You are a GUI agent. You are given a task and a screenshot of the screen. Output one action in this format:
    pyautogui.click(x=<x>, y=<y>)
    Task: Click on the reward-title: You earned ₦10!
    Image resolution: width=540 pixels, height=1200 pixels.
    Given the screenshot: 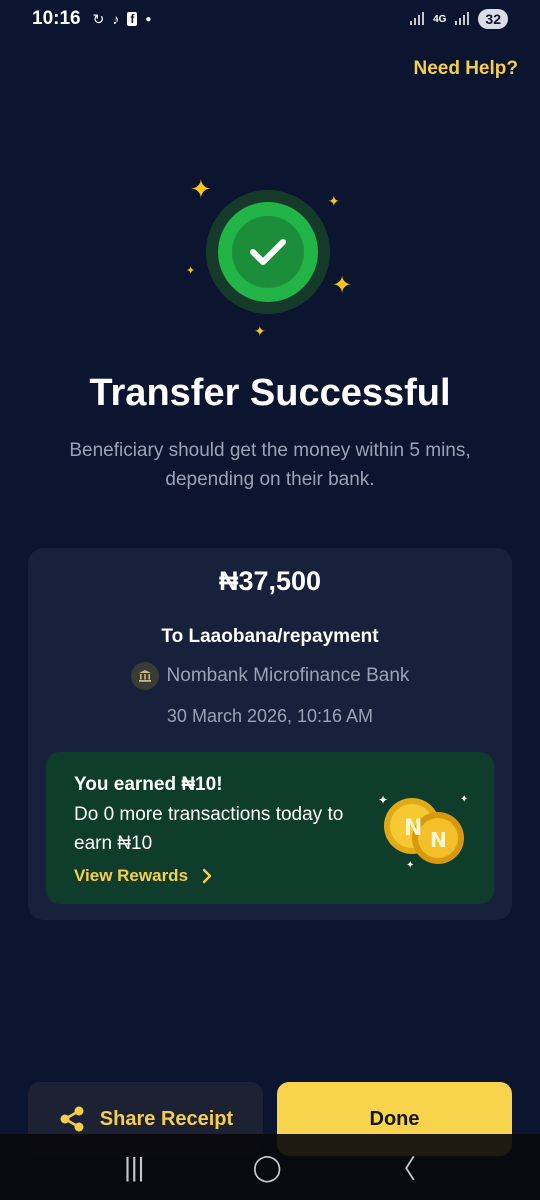 What is the action you would take?
    pyautogui.click(x=148, y=784)
    